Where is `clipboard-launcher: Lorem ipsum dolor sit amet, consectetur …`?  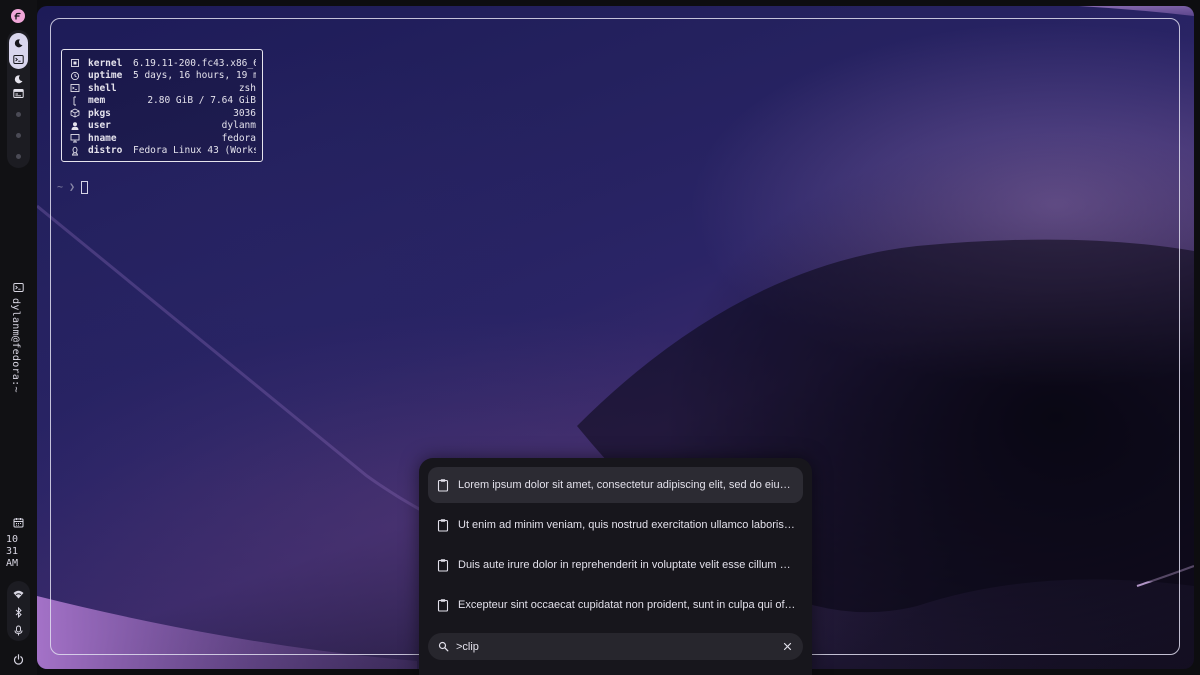 clipboard-launcher: Lorem ipsum dolor sit amet, consectetur … is located at coordinates (615, 566).